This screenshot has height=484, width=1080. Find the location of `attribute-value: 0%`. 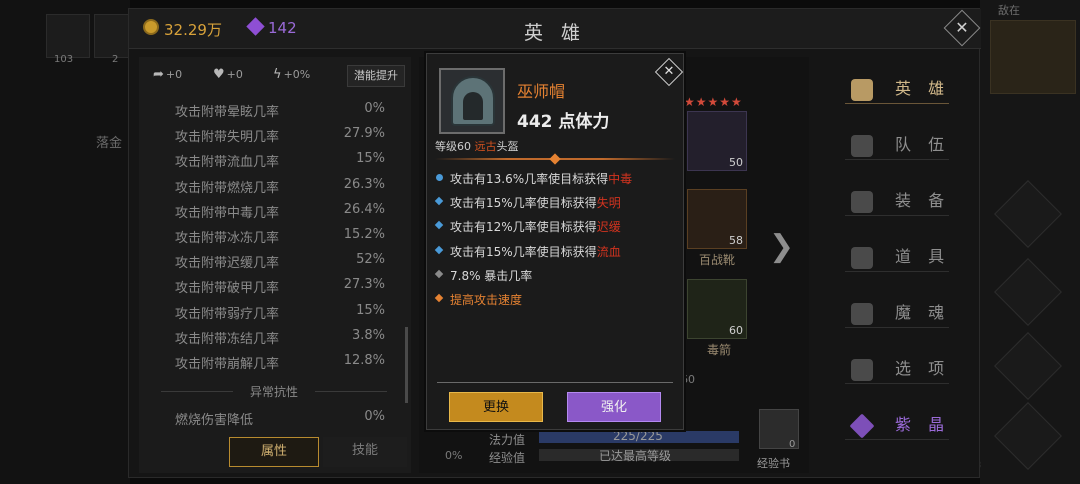

attribute-value: 0% is located at coordinates (374, 416).